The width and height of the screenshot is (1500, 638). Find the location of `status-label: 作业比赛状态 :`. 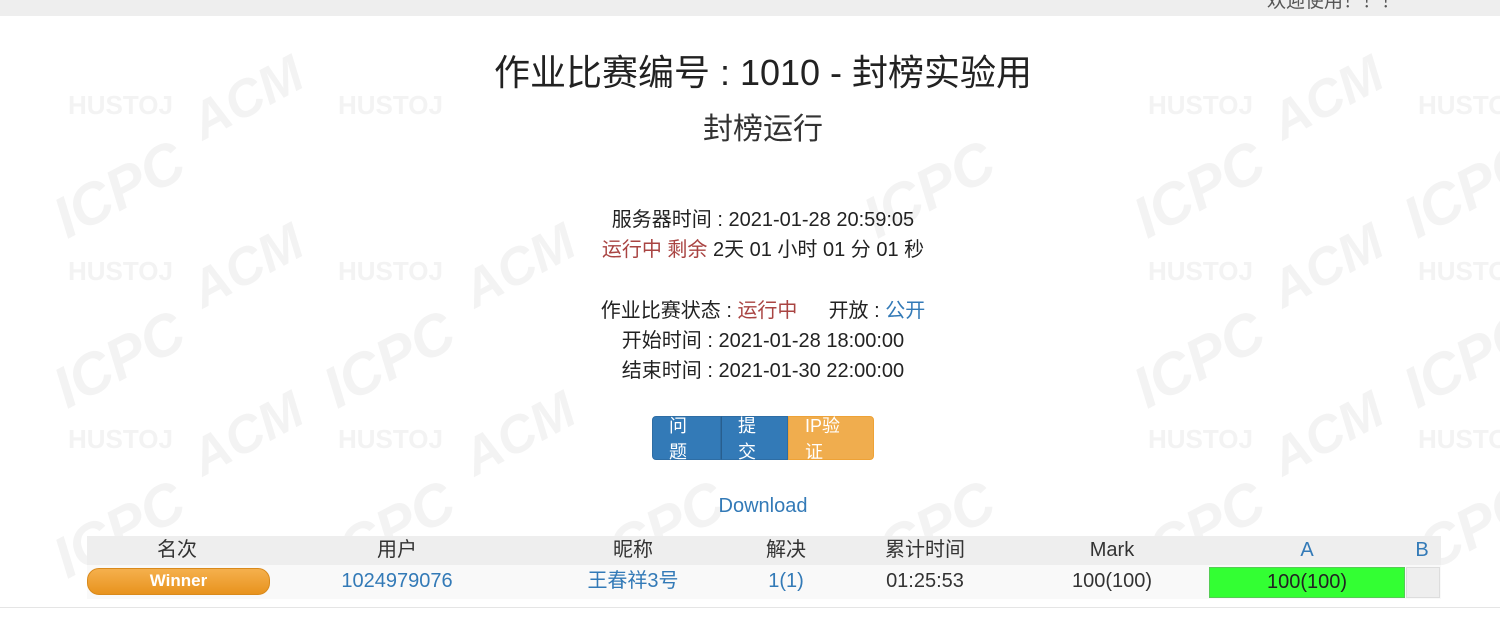

status-label: 作业比赛状态 : is located at coordinates (669, 311).